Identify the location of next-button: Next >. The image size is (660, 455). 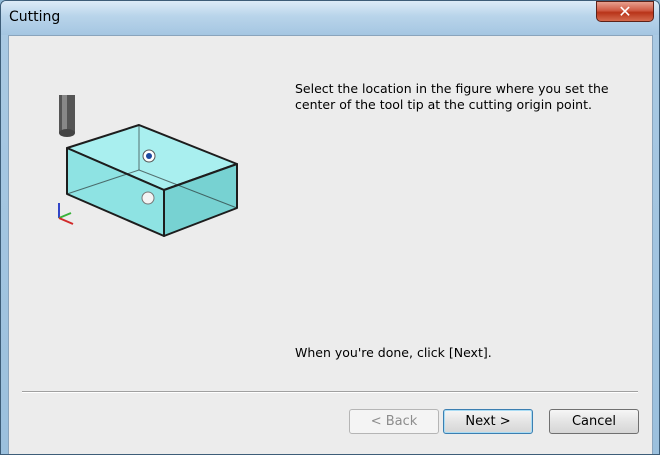
(488, 421).